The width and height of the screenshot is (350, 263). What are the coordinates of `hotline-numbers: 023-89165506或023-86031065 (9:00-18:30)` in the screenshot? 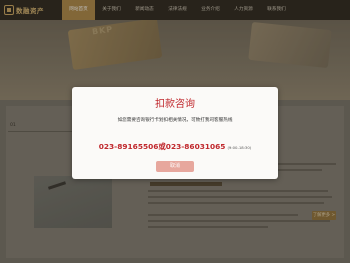 It's located at (175, 143).